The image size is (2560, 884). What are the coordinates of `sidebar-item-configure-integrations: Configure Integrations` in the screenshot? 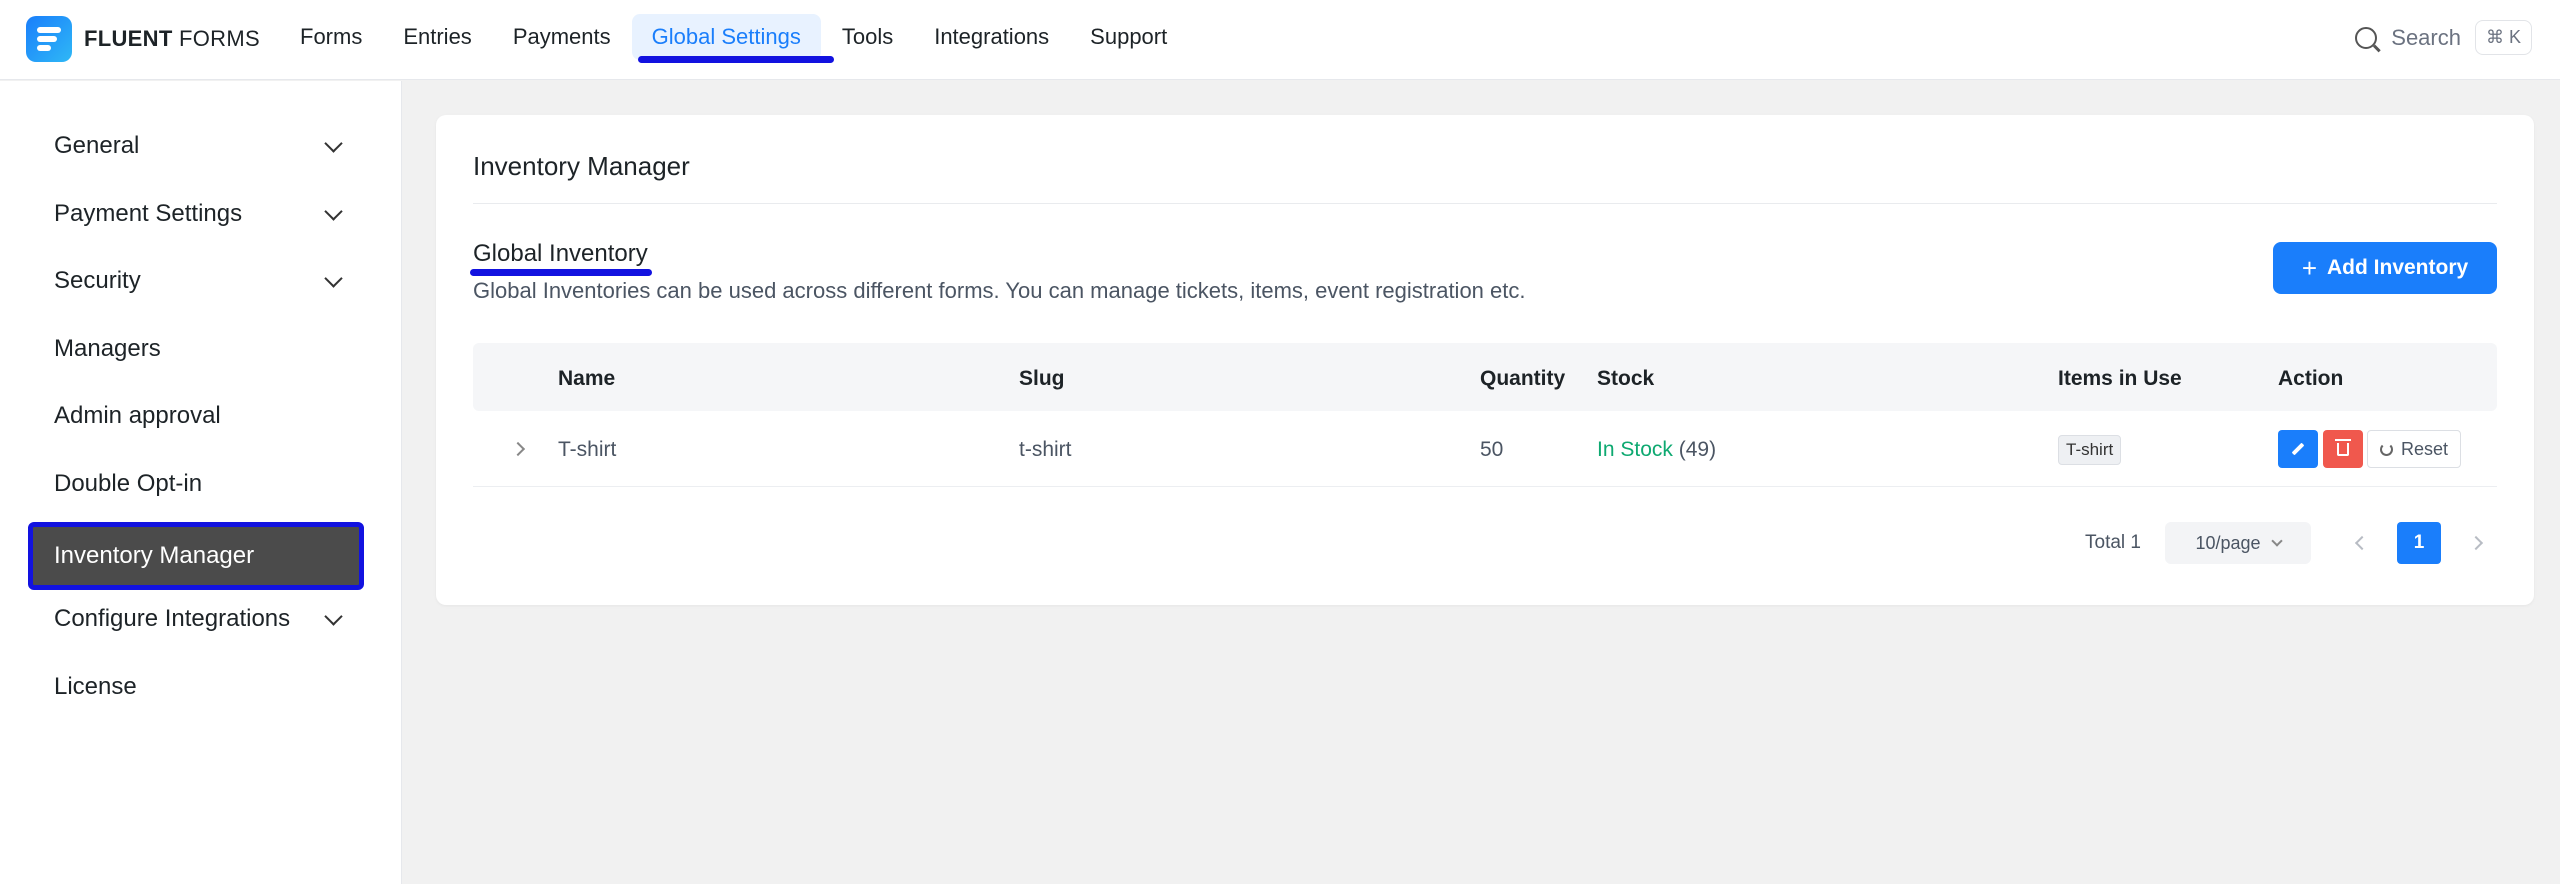 It's located at (196, 619).